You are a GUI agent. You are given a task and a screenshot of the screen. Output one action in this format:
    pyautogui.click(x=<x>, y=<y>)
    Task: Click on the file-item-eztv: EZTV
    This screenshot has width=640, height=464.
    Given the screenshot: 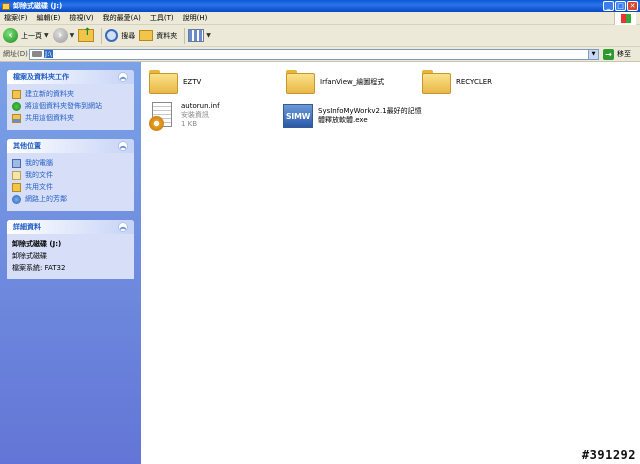 What is the action you would take?
    pyautogui.click(x=175, y=82)
    